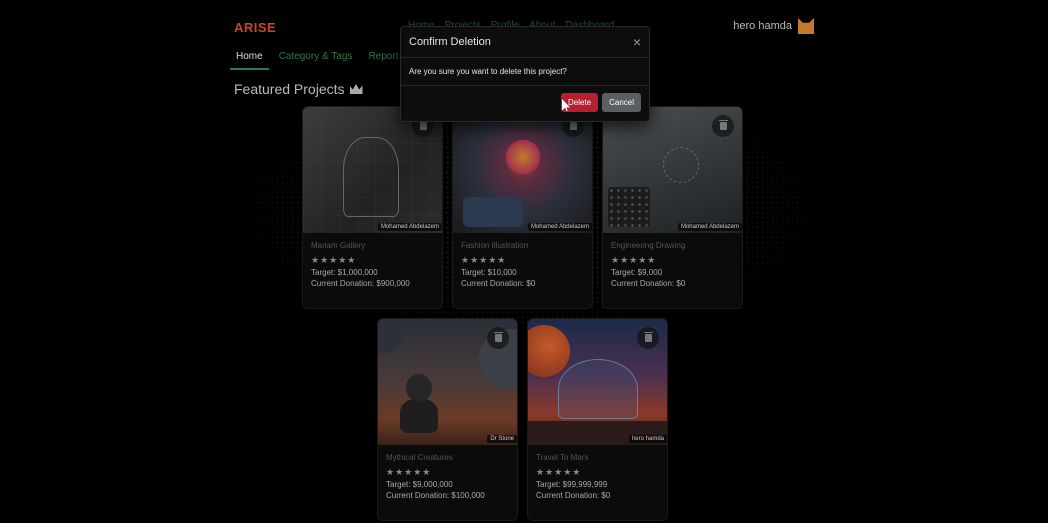 The image size is (1048, 523). What do you see at coordinates (502, 439) in the screenshot?
I see `image-credit: Dr Stone` at bounding box center [502, 439].